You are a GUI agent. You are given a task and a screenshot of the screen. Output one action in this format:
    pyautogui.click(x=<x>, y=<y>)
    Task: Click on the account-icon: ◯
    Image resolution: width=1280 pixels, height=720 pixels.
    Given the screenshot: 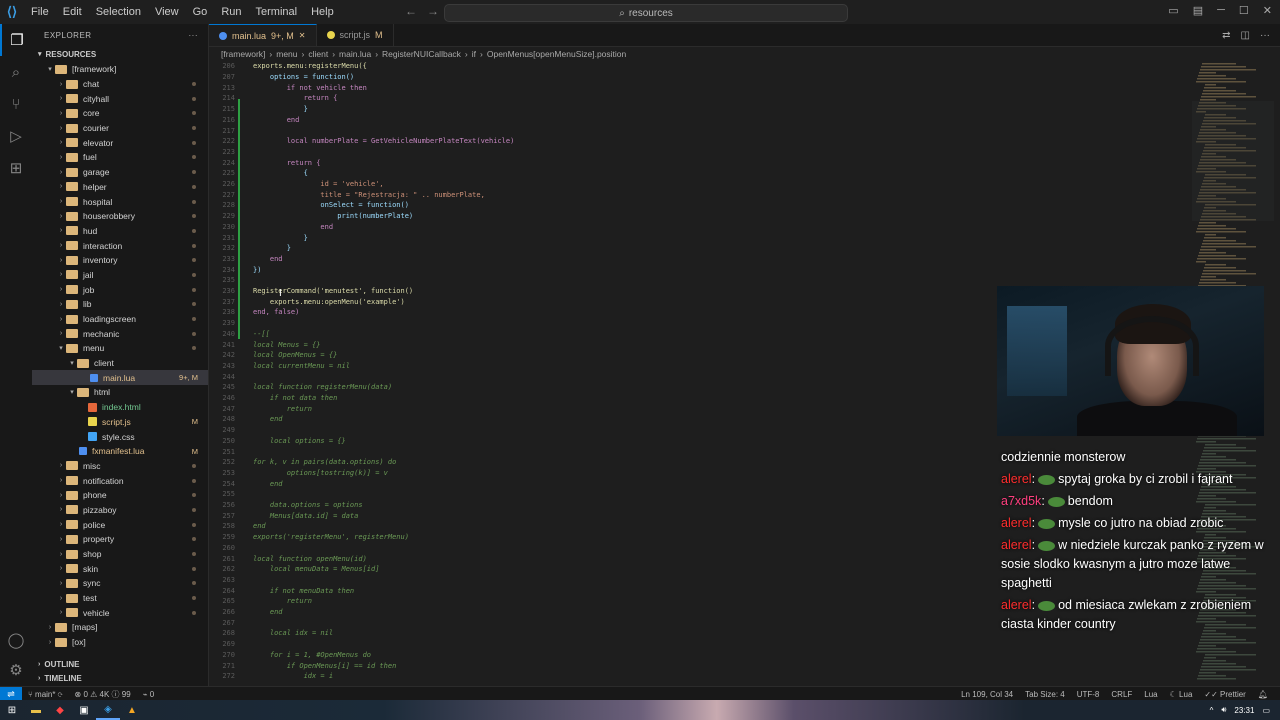 What is the action you would take?
    pyautogui.click(x=16, y=640)
    